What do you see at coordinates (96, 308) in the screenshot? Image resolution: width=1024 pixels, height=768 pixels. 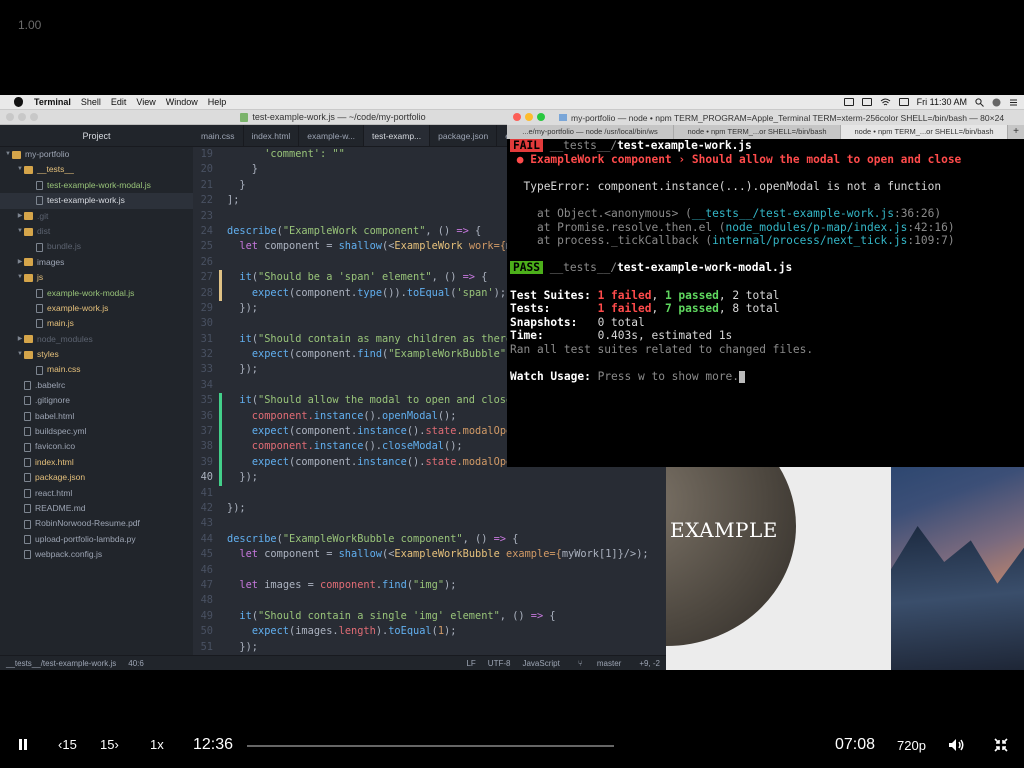 I see `tree-item: example-work.js` at bounding box center [96, 308].